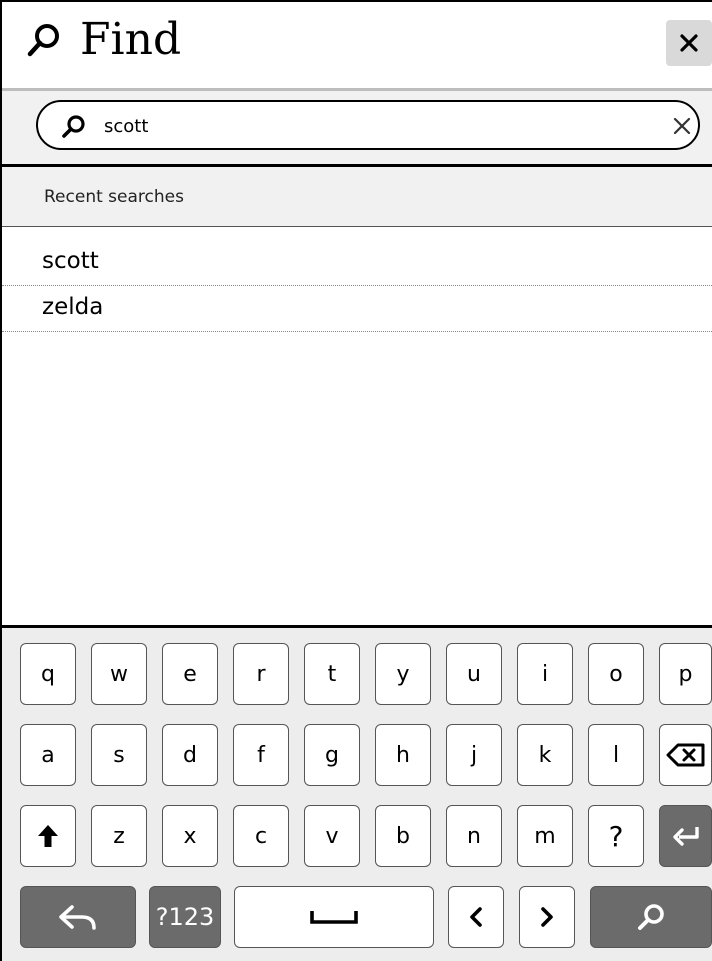 The height and width of the screenshot is (961, 712). What do you see at coordinates (403, 836) in the screenshot?
I see `key-b: b` at bounding box center [403, 836].